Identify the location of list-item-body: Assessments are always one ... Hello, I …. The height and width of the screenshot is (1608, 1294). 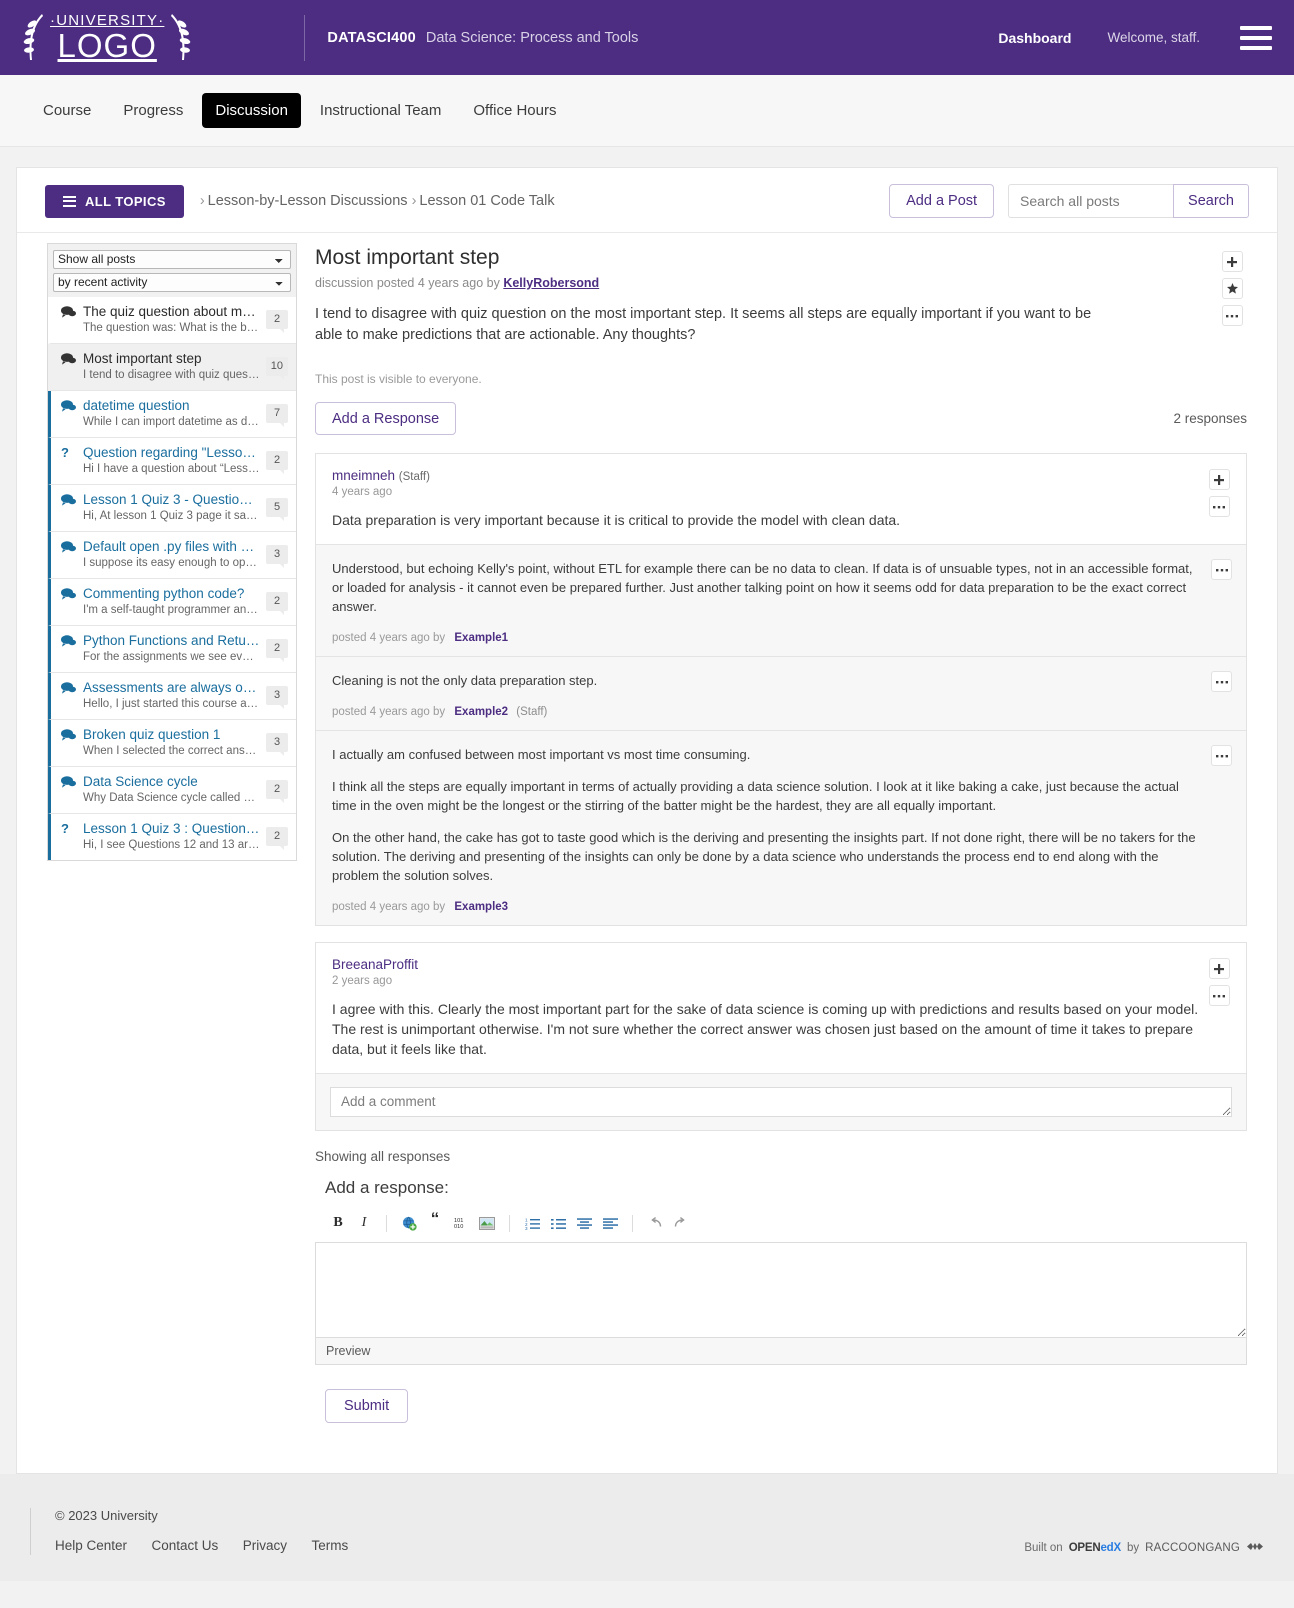
(173, 695).